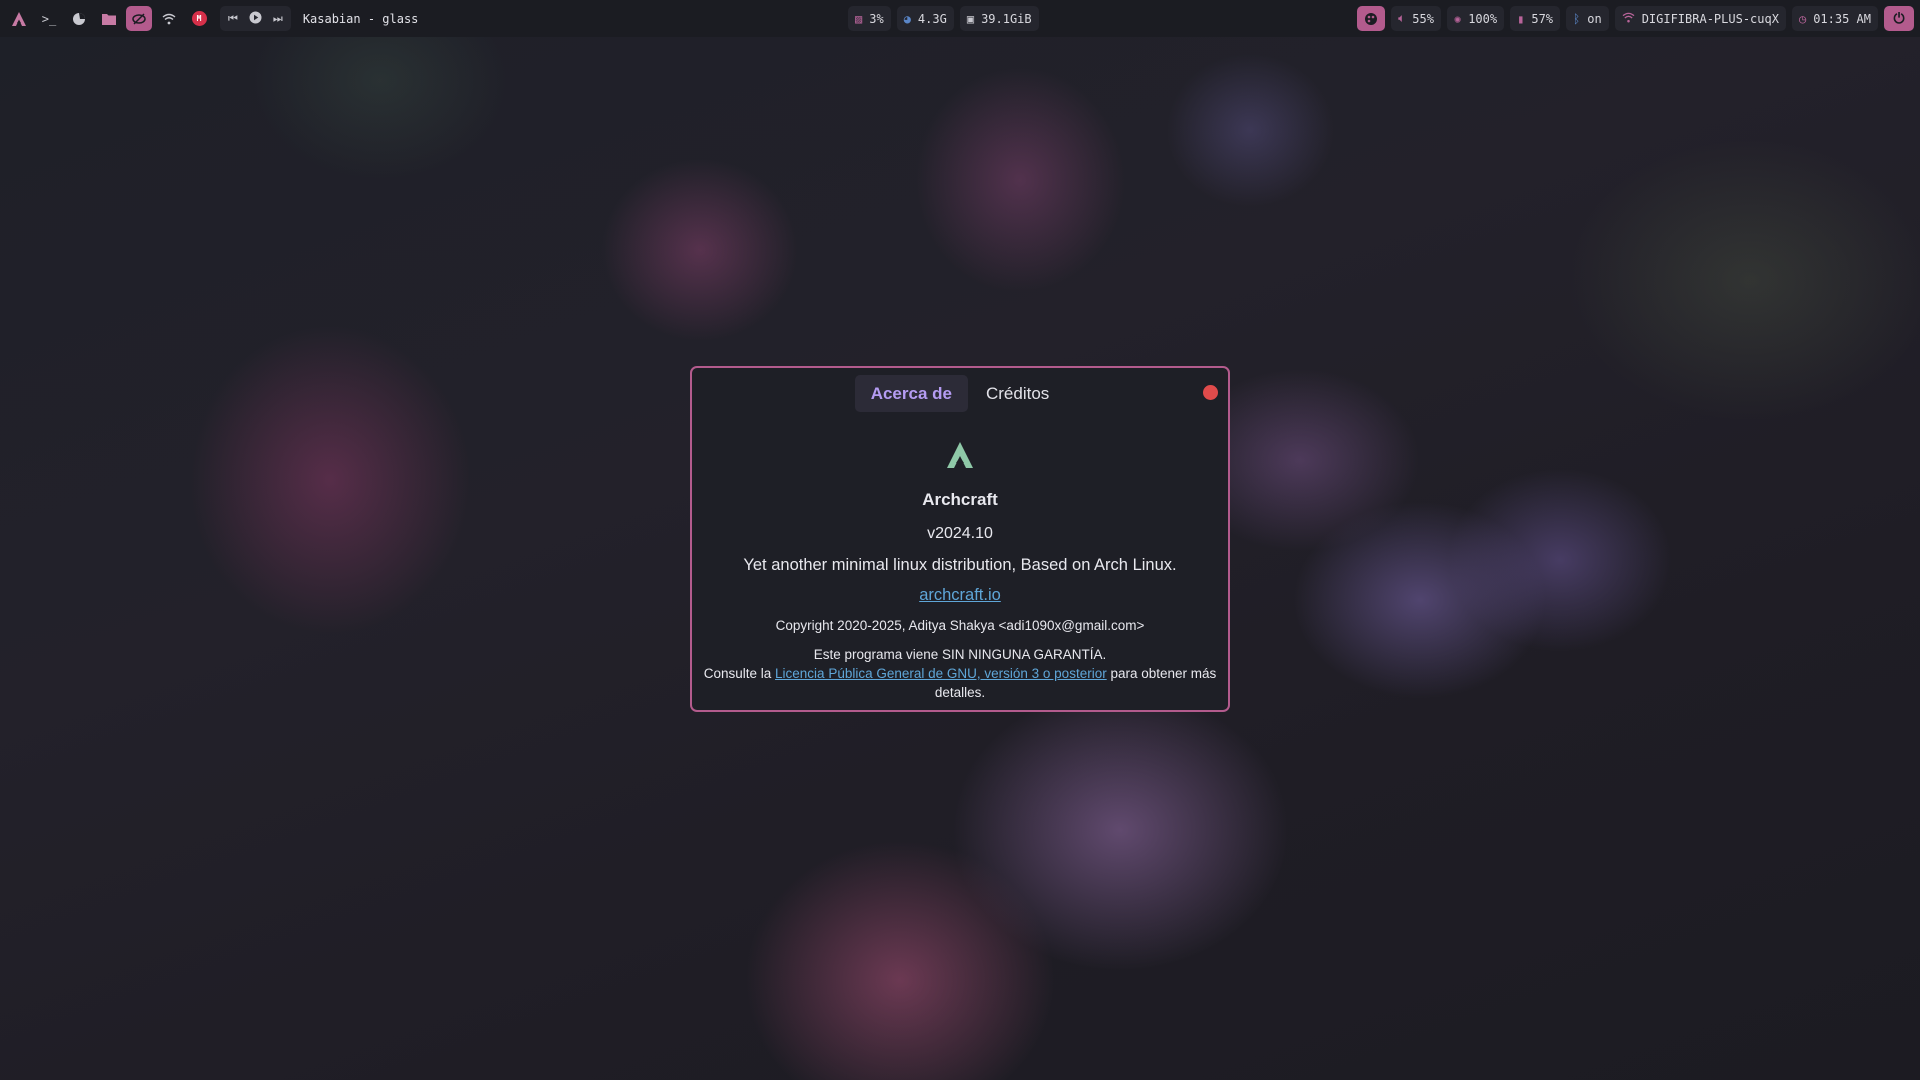 The height and width of the screenshot is (1080, 1920). What do you see at coordinates (859, 18) in the screenshot?
I see `cpu-chart-icon: ▨` at bounding box center [859, 18].